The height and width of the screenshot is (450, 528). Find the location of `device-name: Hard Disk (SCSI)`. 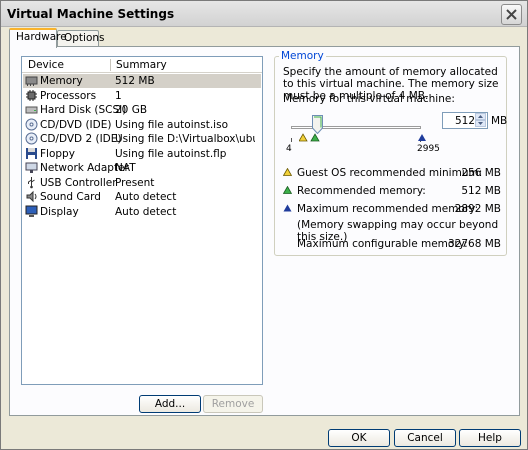

device-name: Hard Disk (SCSI) is located at coordinates (83, 110).